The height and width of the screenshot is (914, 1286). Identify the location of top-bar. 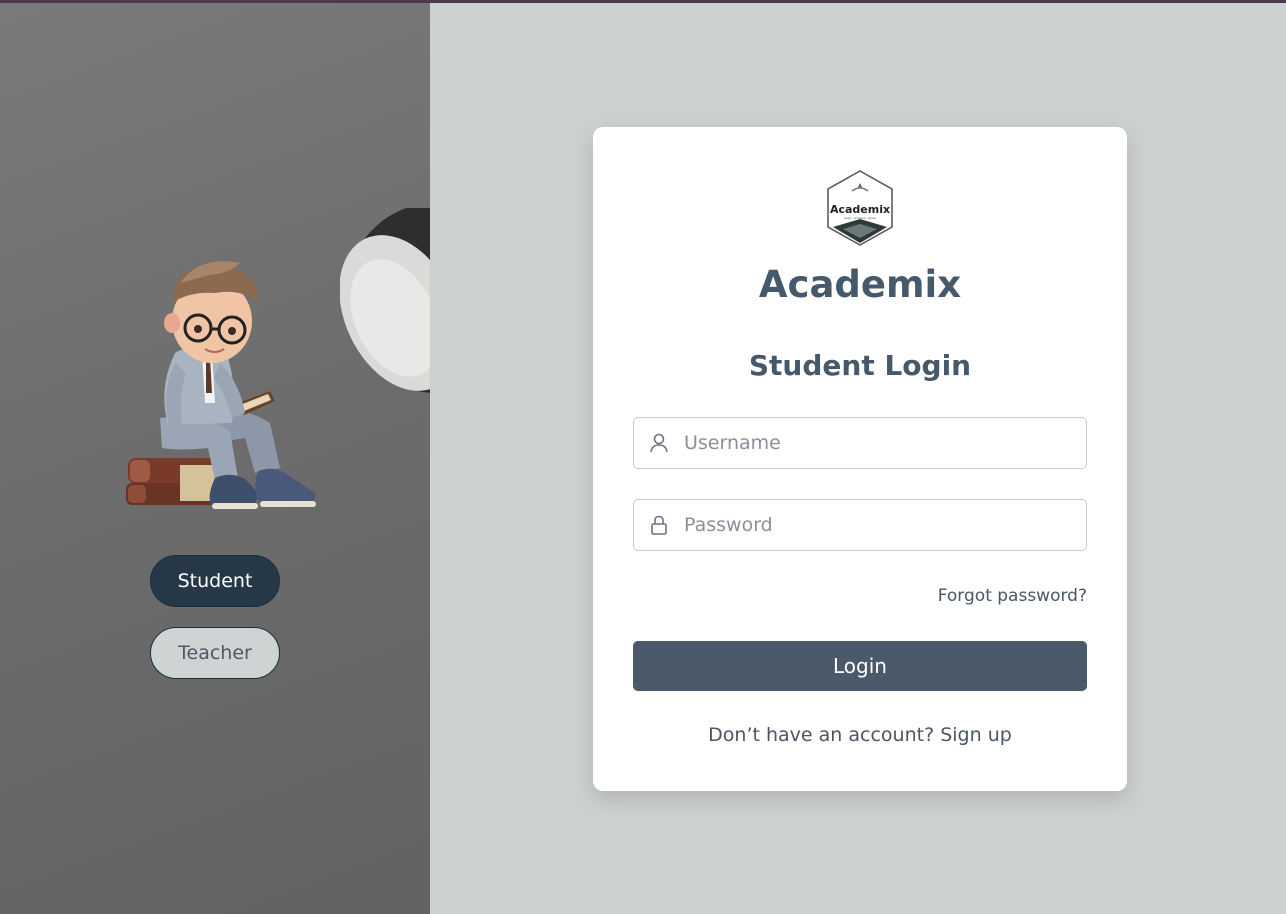
(643, 1).